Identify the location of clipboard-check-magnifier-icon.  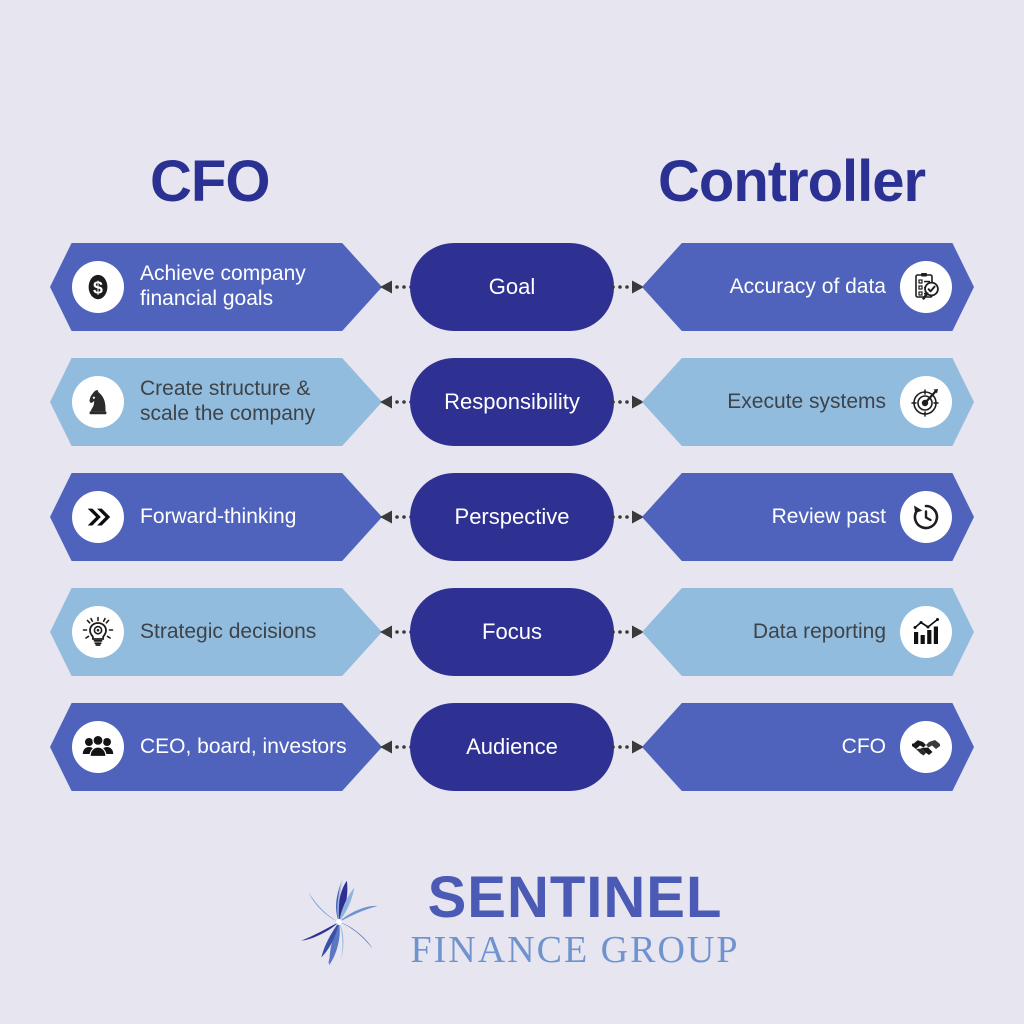
(926, 287).